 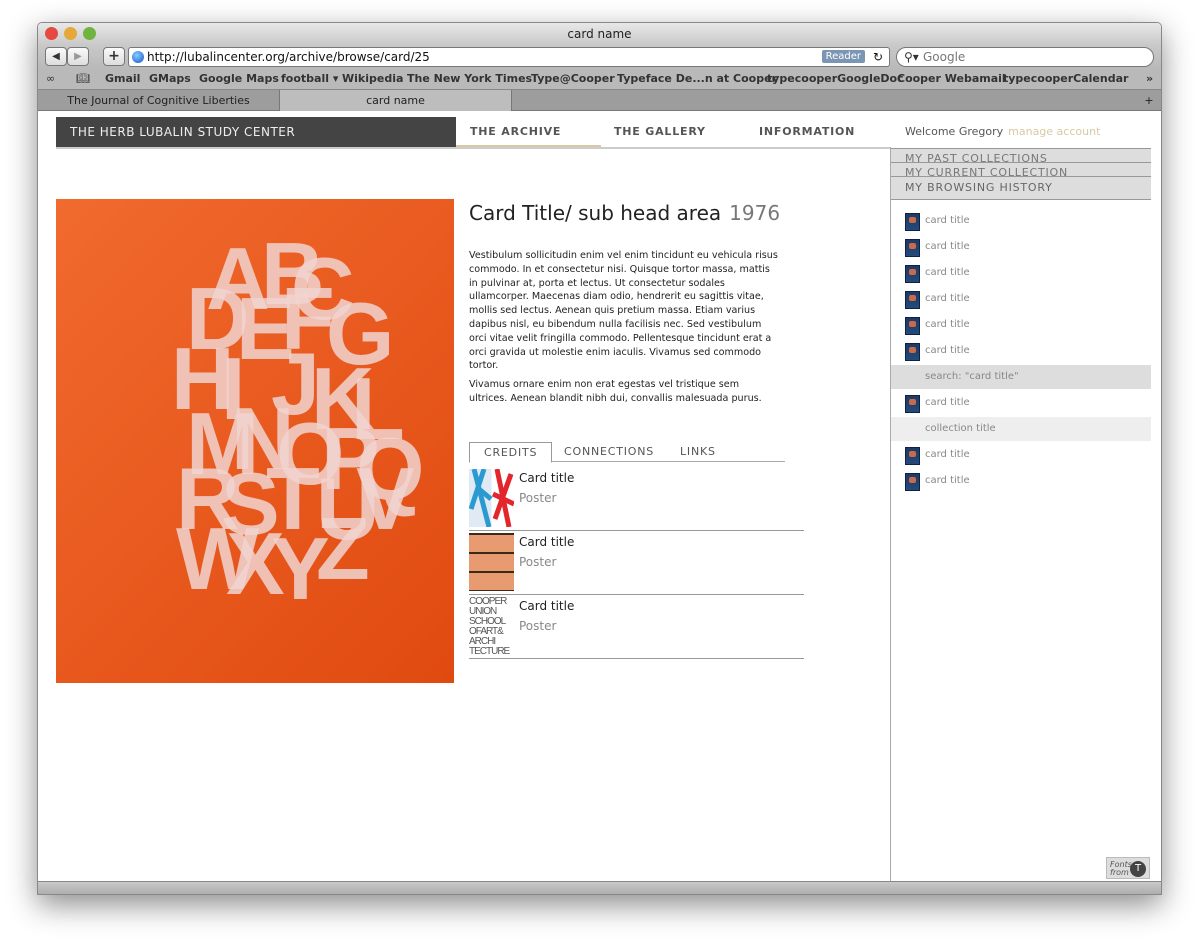 What do you see at coordinates (89, 33) in the screenshot?
I see `zoom-button` at bounding box center [89, 33].